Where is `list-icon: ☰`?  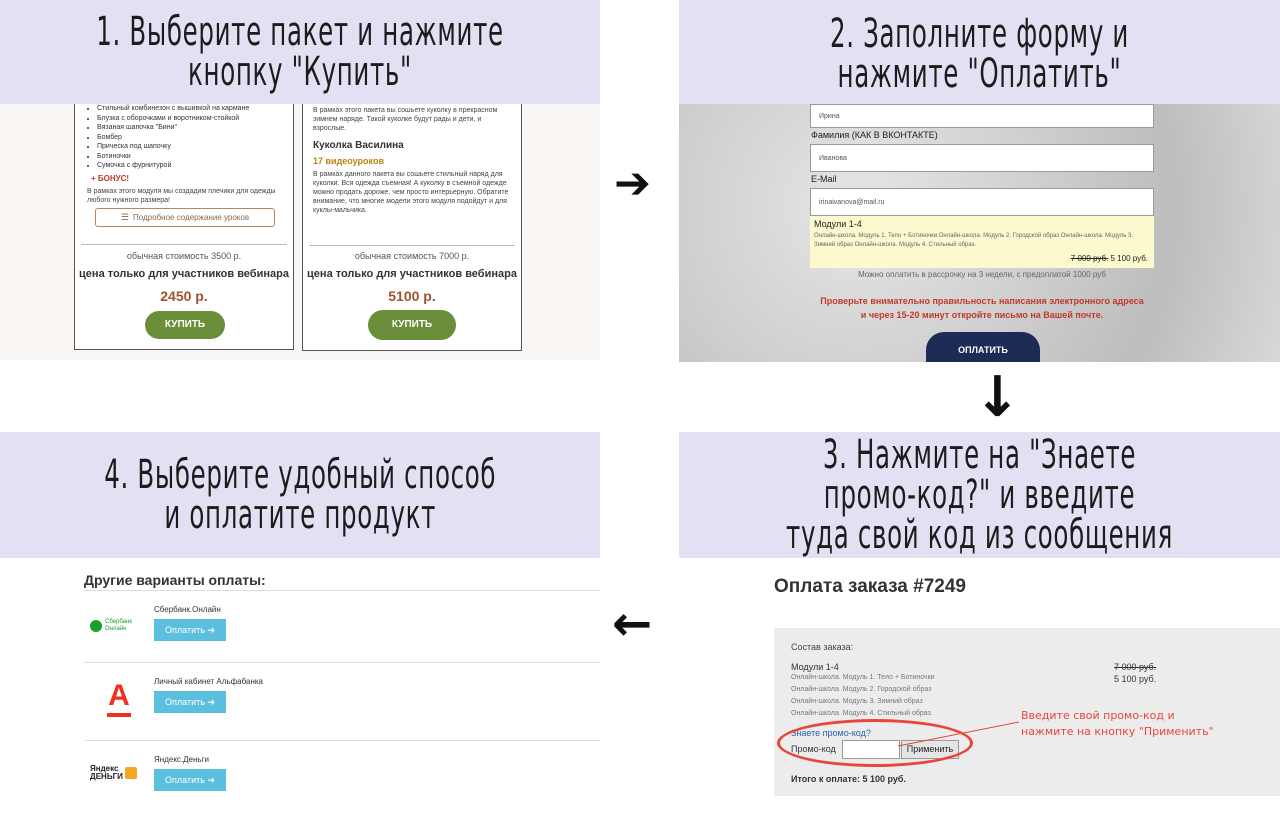
list-icon: ☰ is located at coordinates (124, 217).